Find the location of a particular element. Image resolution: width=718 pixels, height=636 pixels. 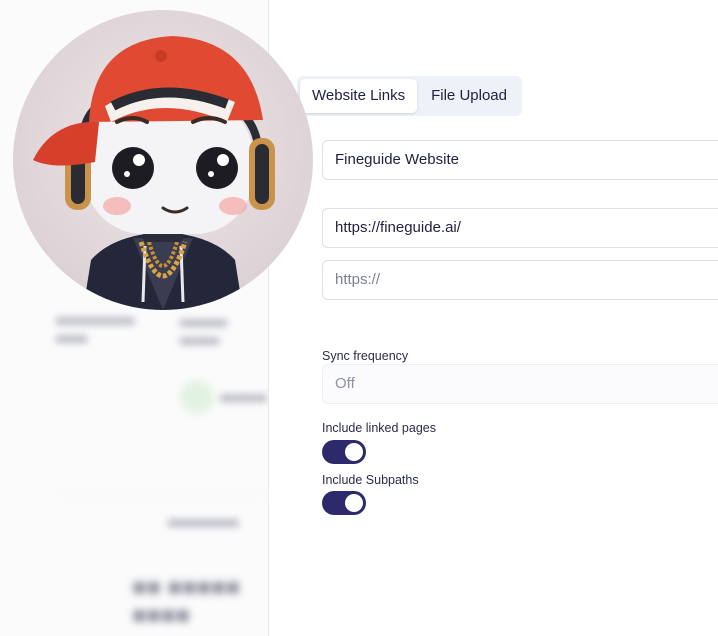

url-input: https://fineguide.ai/ is located at coordinates (520, 228).